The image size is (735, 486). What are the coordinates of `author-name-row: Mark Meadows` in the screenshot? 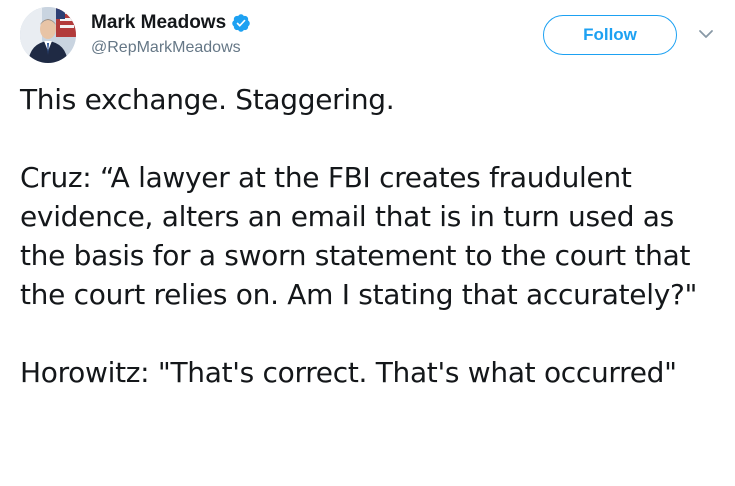 It's located at (171, 23).